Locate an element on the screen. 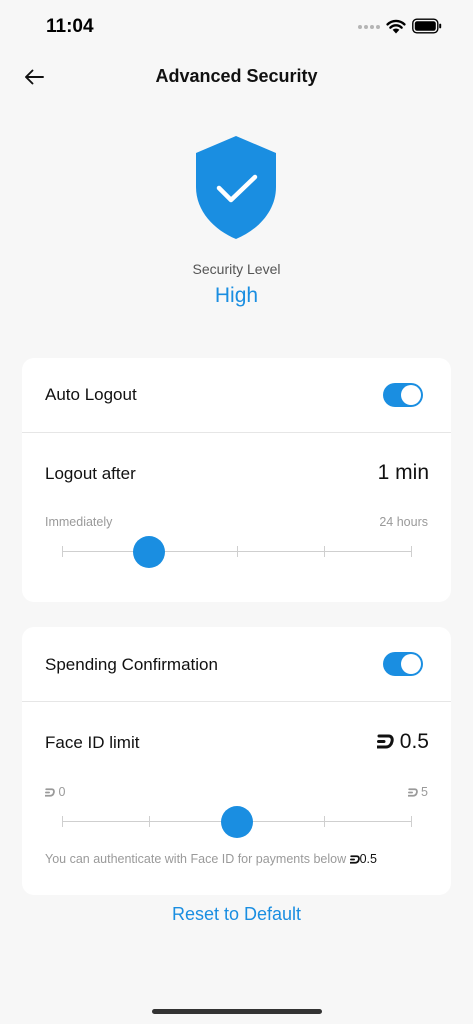 This screenshot has width=473, height=1024. logout-after-label: Logout after is located at coordinates (90, 473).